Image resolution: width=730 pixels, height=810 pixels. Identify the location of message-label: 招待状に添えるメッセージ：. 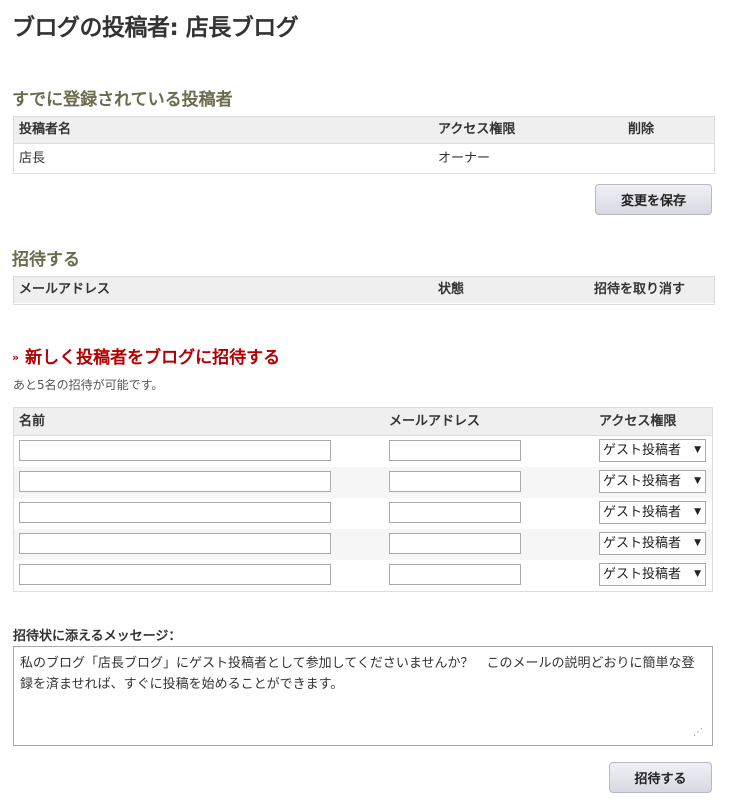
(97, 636).